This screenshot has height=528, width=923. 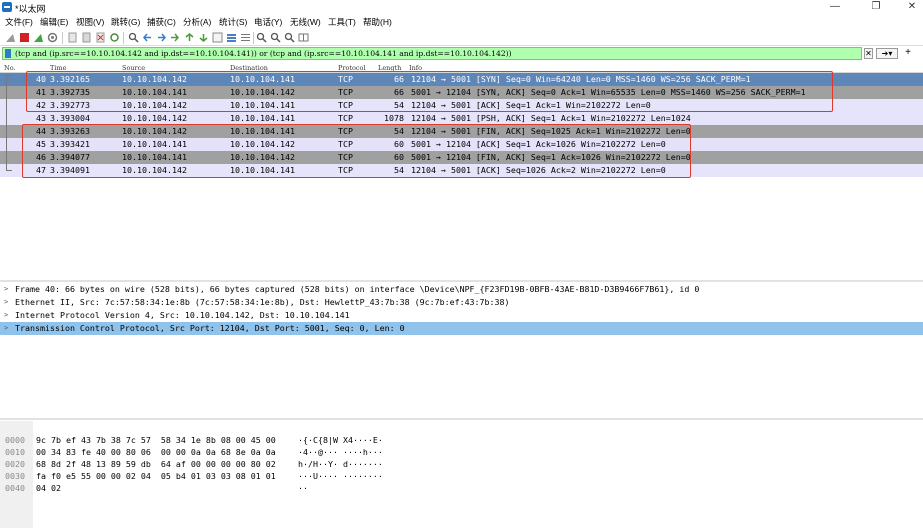 I want to click on conversation-bracket, so click(x=8, y=123).